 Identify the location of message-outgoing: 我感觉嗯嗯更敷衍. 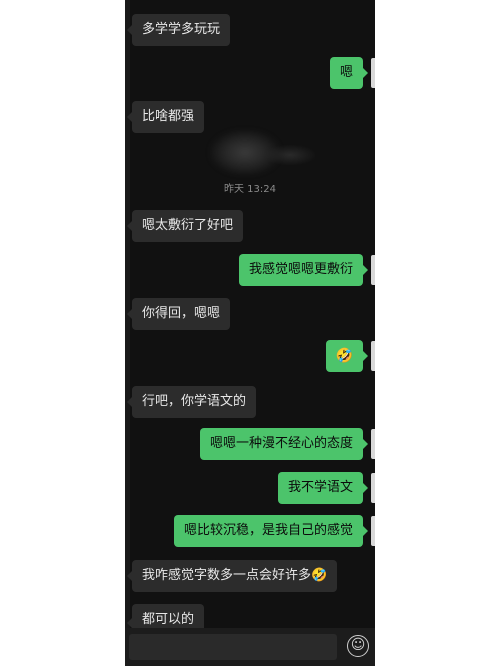
(303, 270).